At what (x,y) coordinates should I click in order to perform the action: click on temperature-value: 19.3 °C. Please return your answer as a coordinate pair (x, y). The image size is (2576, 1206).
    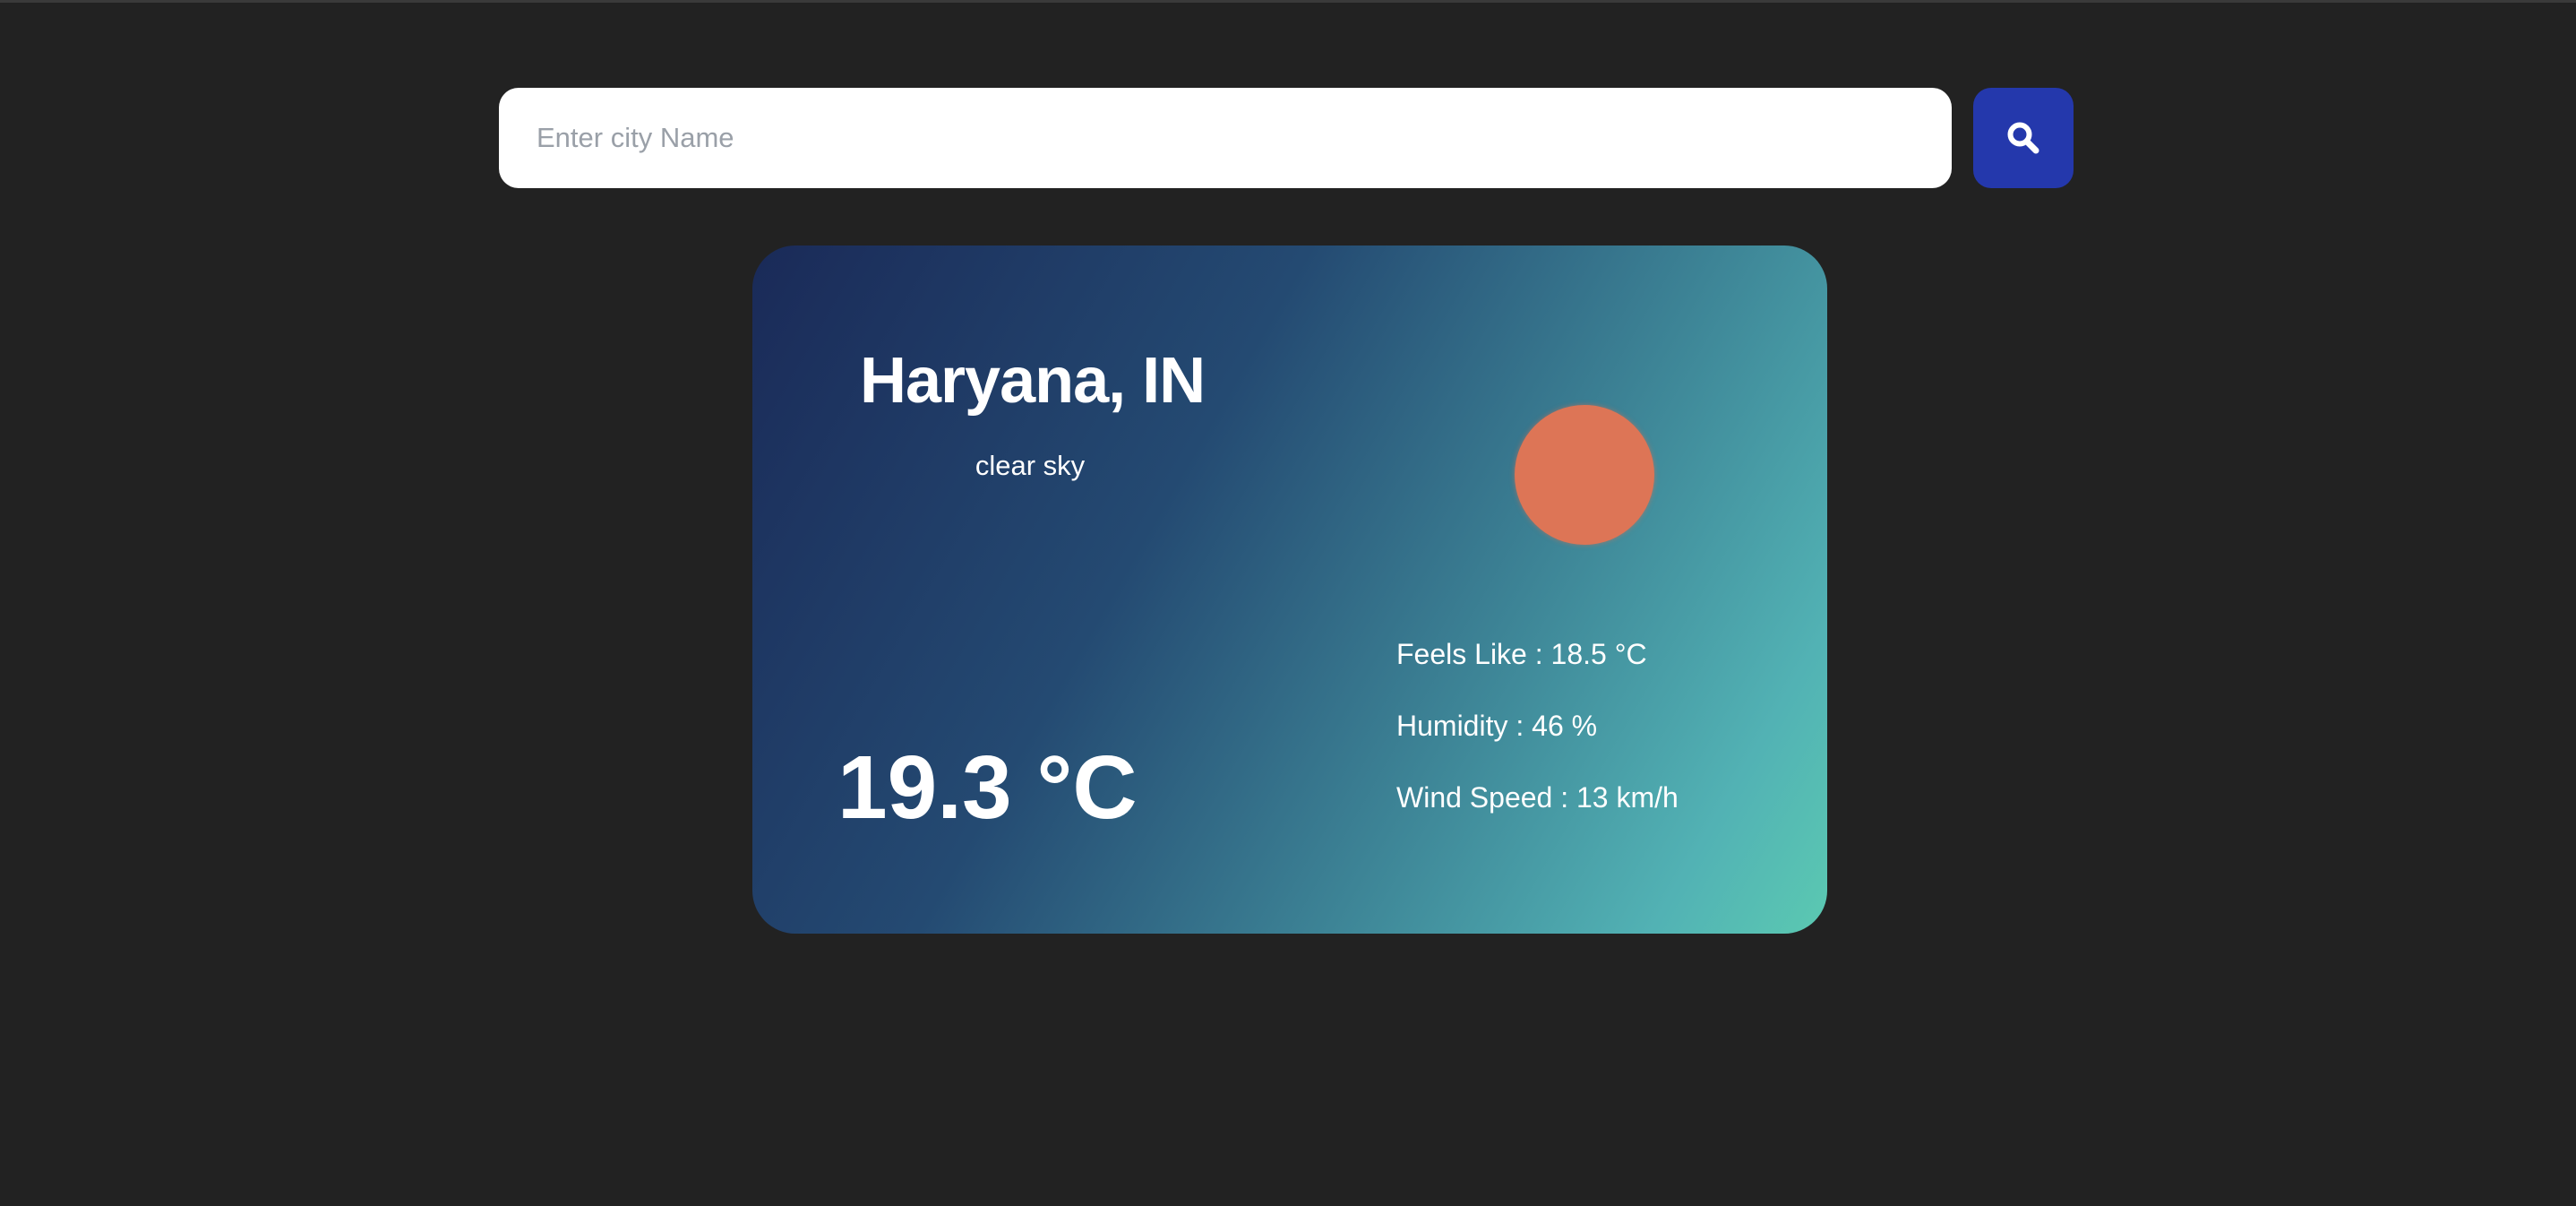
    Looking at the image, I should click on (987, 787).